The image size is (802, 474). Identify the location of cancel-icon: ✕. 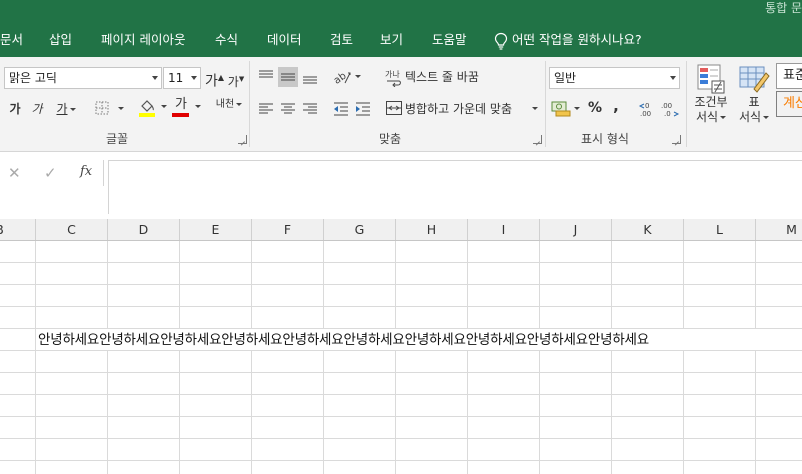
(14, 173).